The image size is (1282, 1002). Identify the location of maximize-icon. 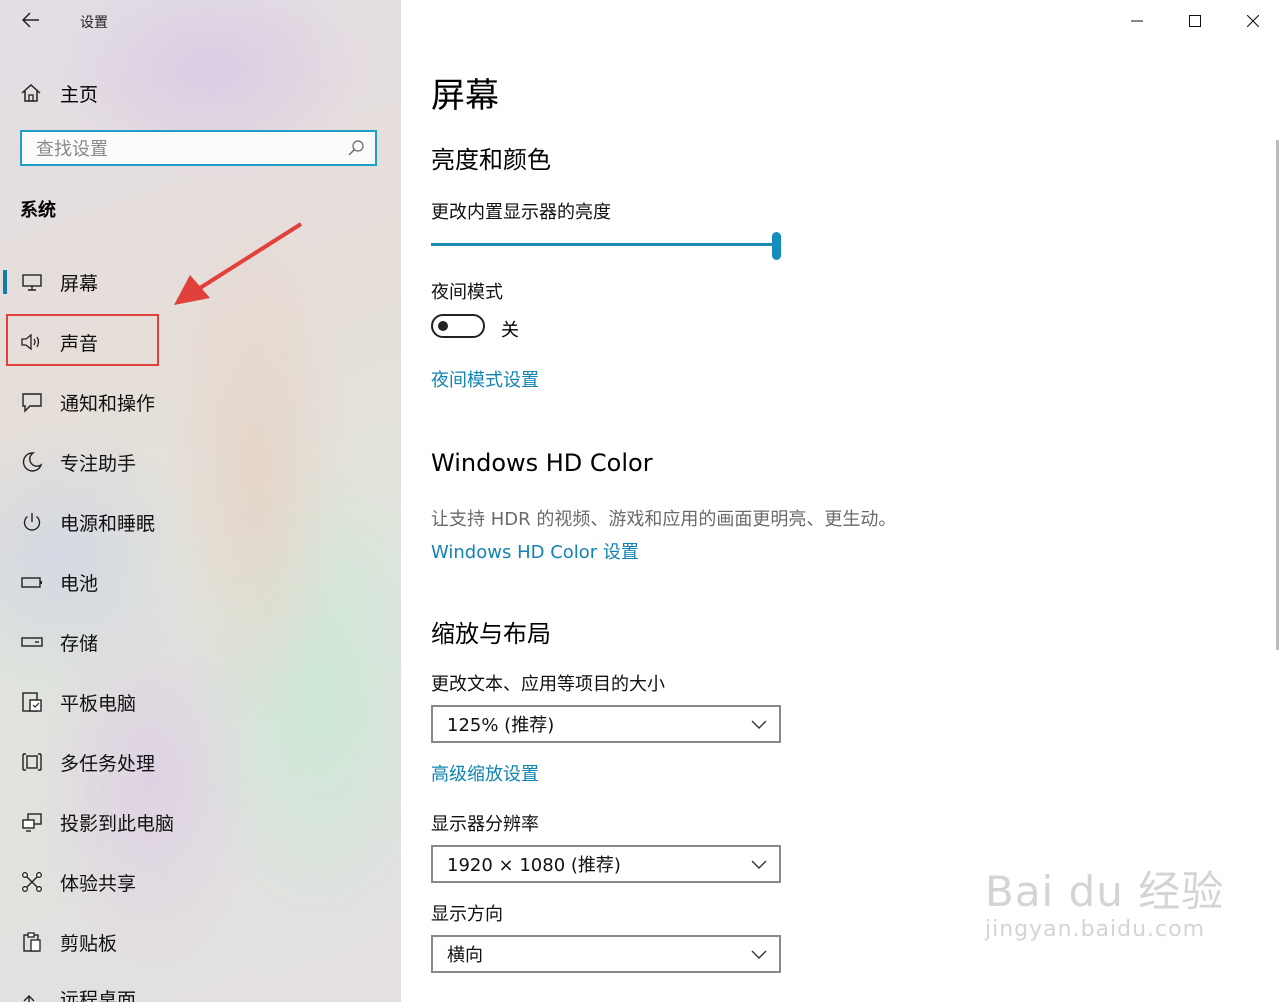
(1195, 21).